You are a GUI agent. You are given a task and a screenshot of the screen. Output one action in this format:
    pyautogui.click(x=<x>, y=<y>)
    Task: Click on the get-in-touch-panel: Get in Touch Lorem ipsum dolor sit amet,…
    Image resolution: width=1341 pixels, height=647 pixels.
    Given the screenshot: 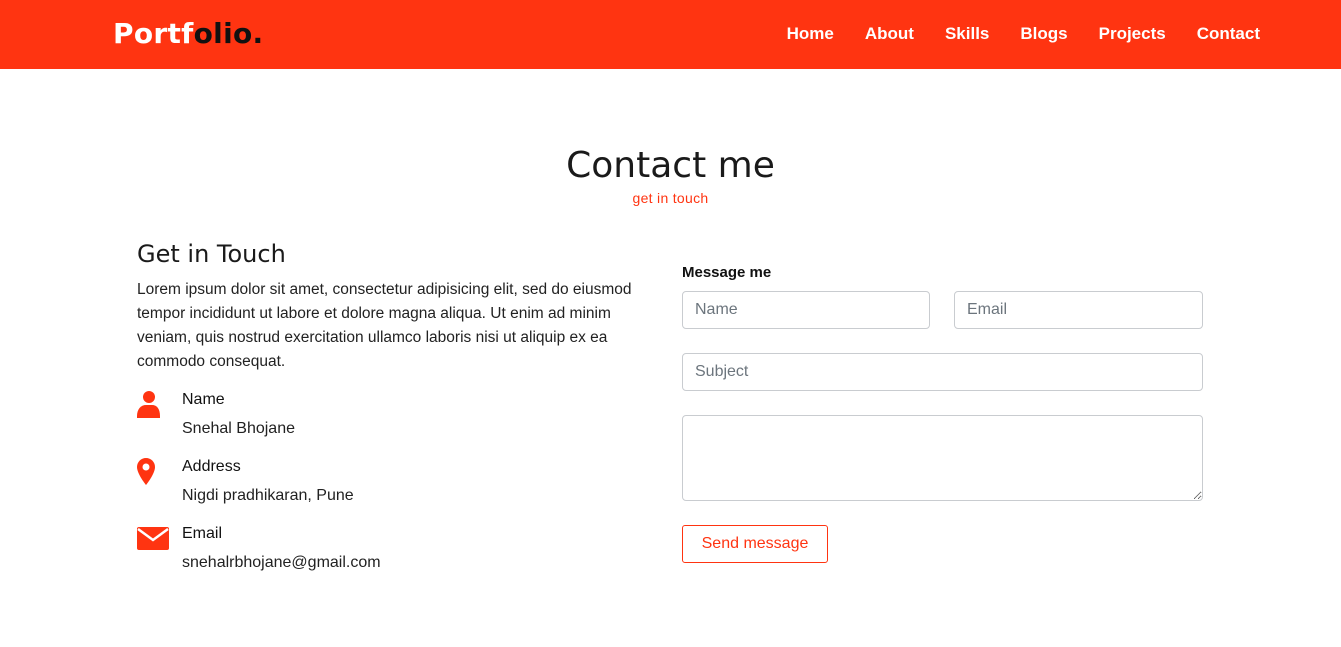 What is the action you would take?
    pyautogui.click(x=399, y=306)
    